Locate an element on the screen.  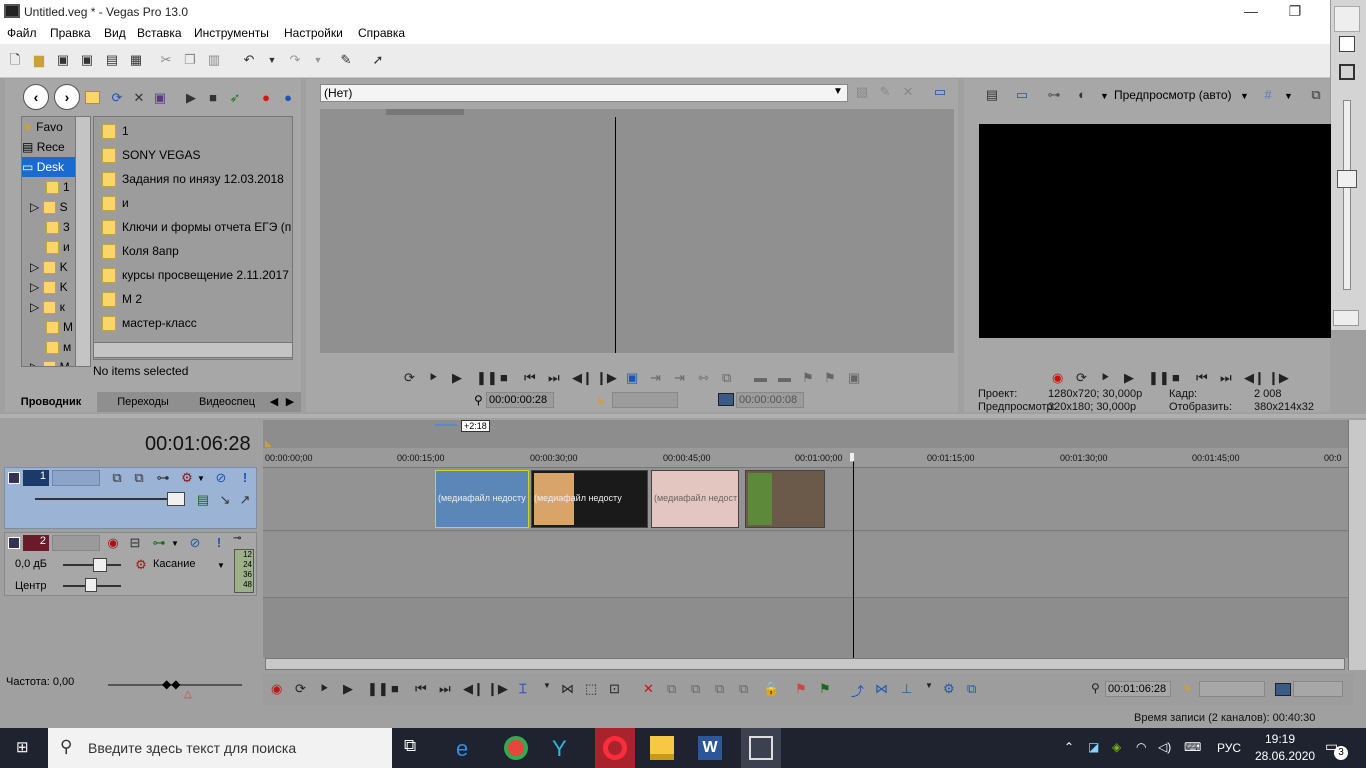
volume-icon: ◁) is located at coordinates (1164, 747).